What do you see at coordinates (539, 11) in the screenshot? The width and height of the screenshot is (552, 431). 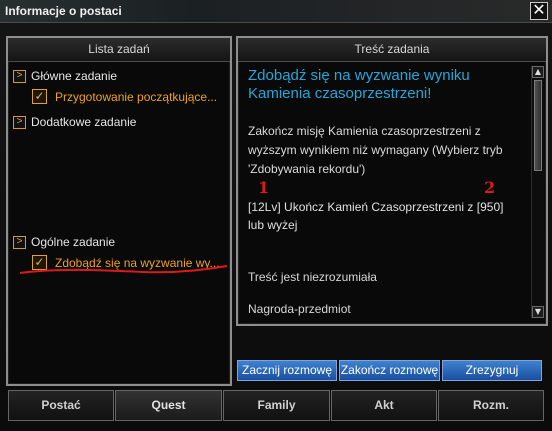 I see `close-button: ✕` at bounding box center [539, 11].